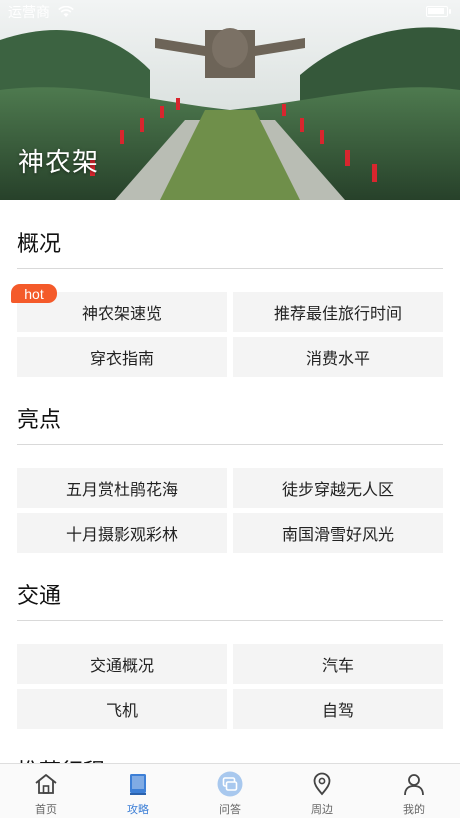  What do you see at coordinates (338, 488) in the screenshot?
I see `guide-item-button: 徒步穿越无人区` at bounding box center [338, 488].